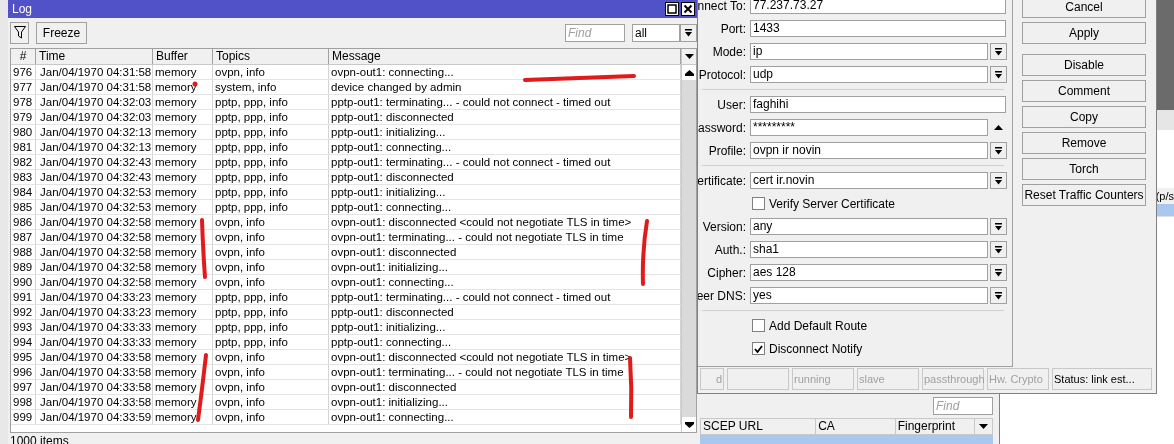 This screenshot has height=444, width=1174. I want to click on filter-select: all, so click(656, 32).